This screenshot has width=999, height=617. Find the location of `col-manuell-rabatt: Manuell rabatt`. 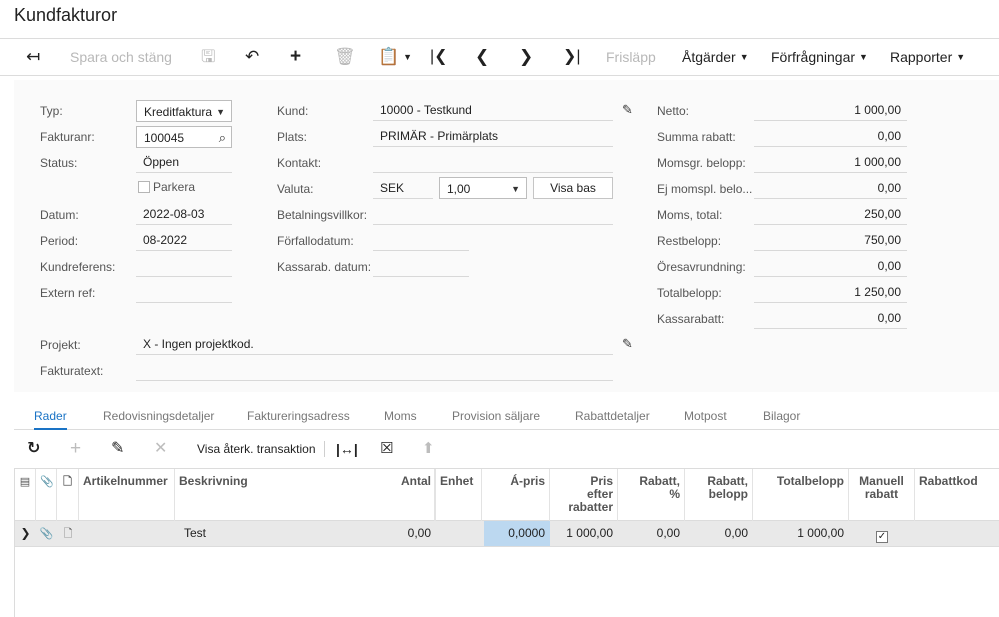

col-manuell-rabatt: Manuell rabatt is located at coordinates (882, 495).